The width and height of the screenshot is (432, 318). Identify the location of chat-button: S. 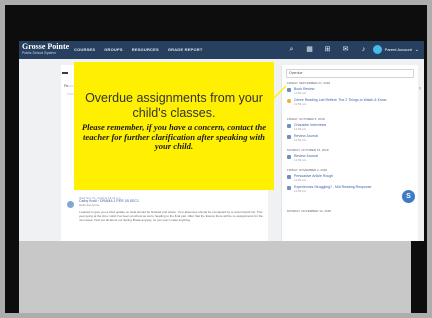
(408, 196).